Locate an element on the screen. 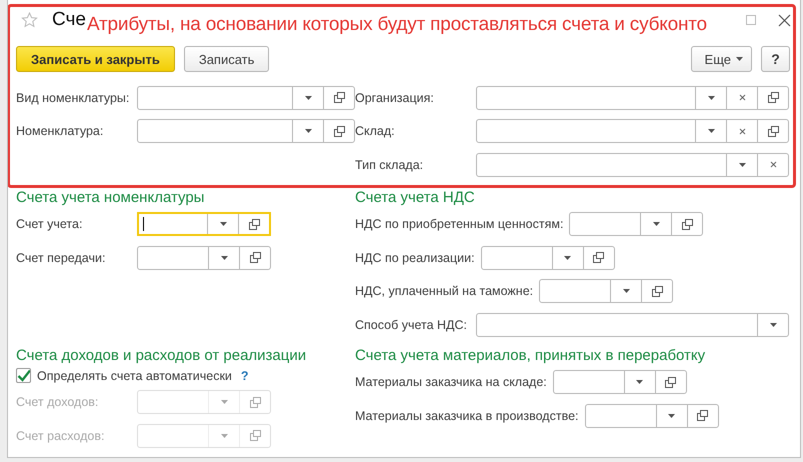 This screenshot has height=462, width=803. field-label: Вид номенклатуры: is located at coordinates (73, 97).